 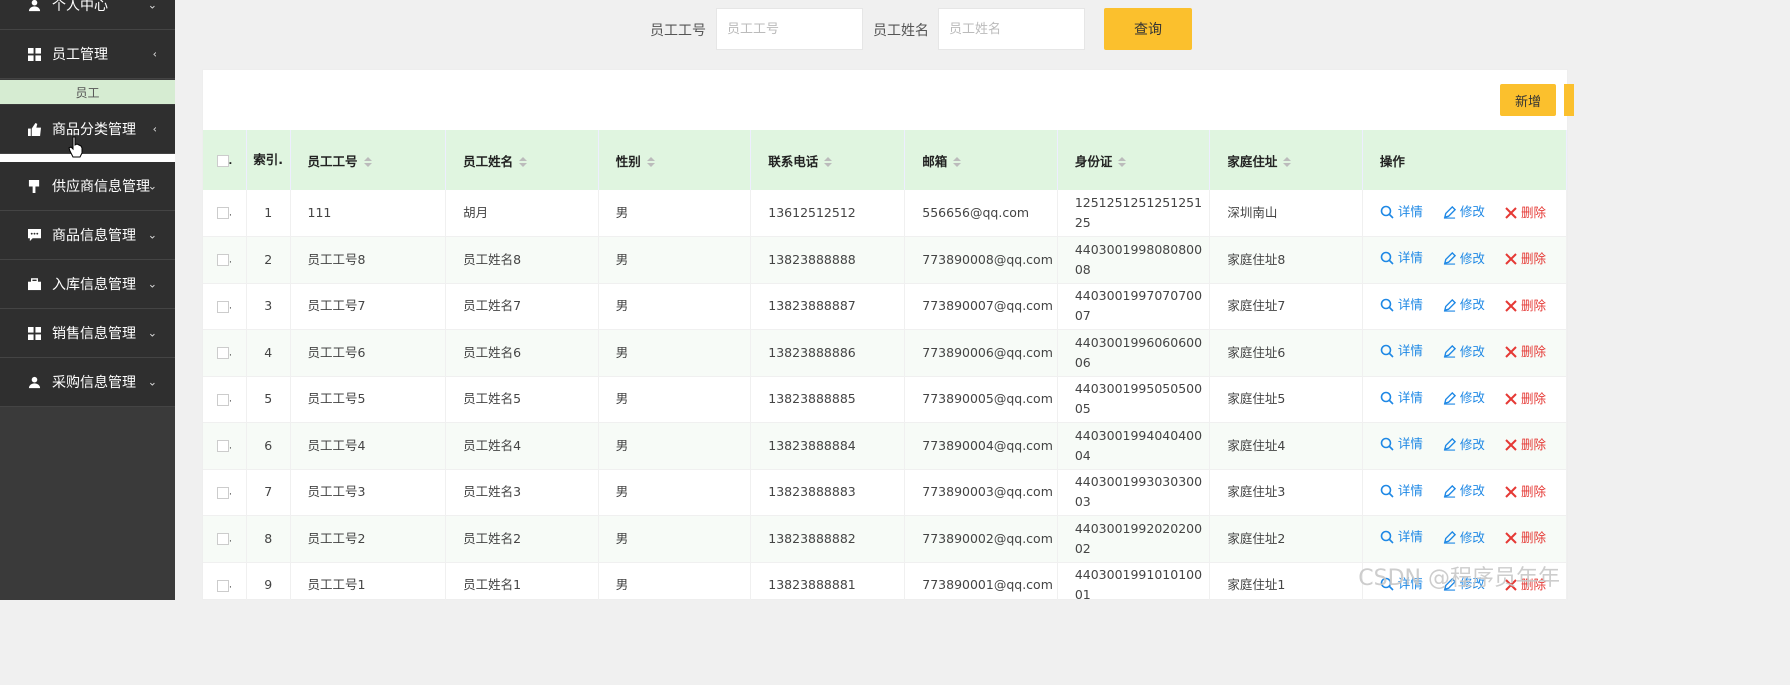 What do you see at coordinates (828, 492) in the screenshot?
I see `cell-phone: 13823888883` at bounding box center [828, 492].